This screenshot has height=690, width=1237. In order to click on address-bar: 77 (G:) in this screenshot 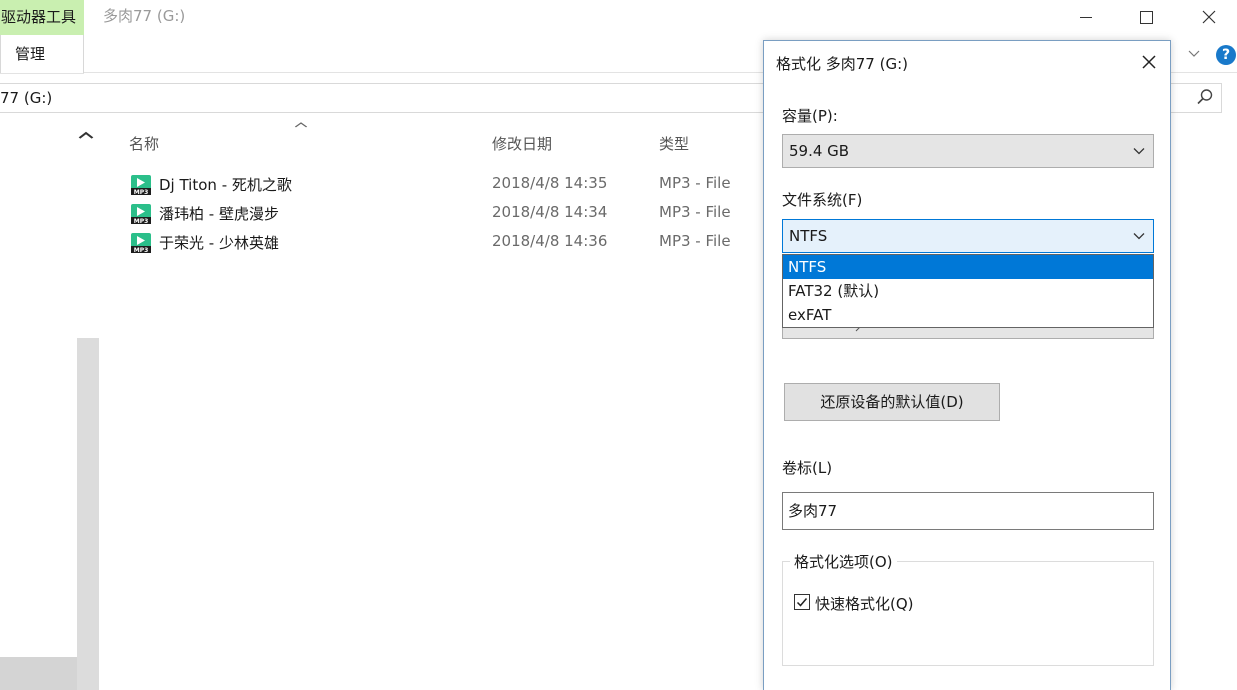, I will do `click(382, 98)`.